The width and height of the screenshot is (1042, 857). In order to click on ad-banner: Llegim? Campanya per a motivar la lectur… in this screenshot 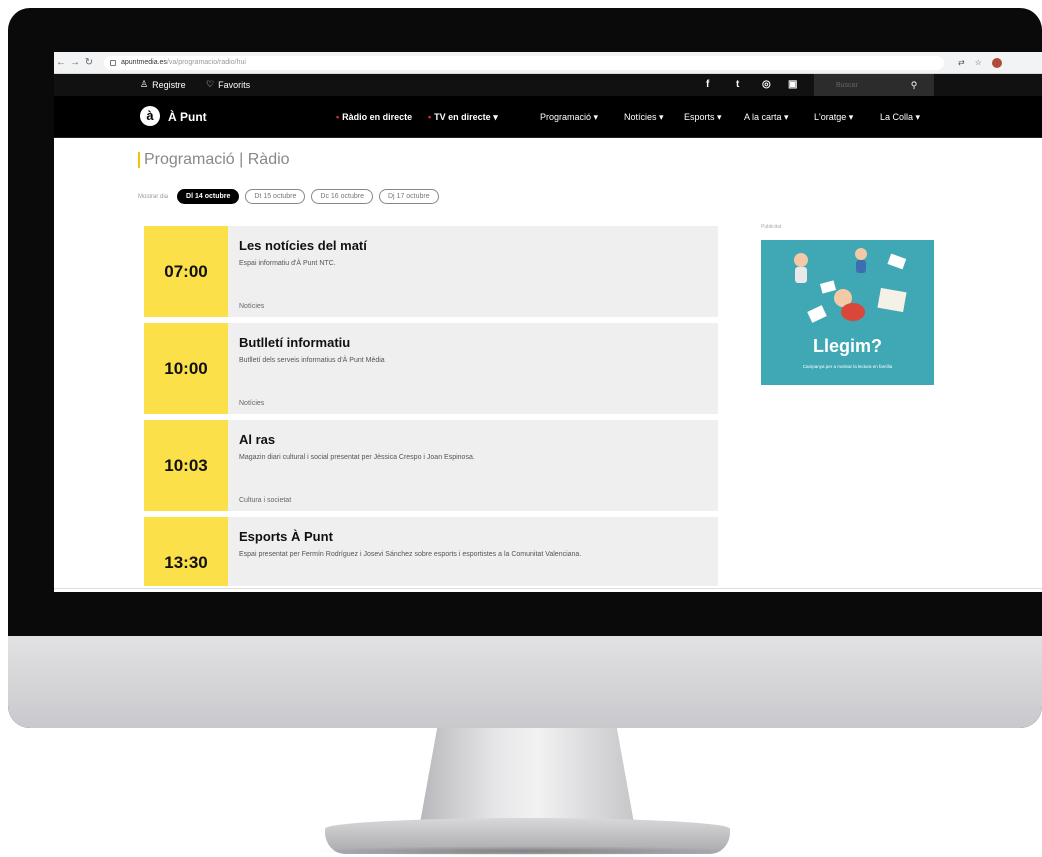, I will do `click(847, 312)`.